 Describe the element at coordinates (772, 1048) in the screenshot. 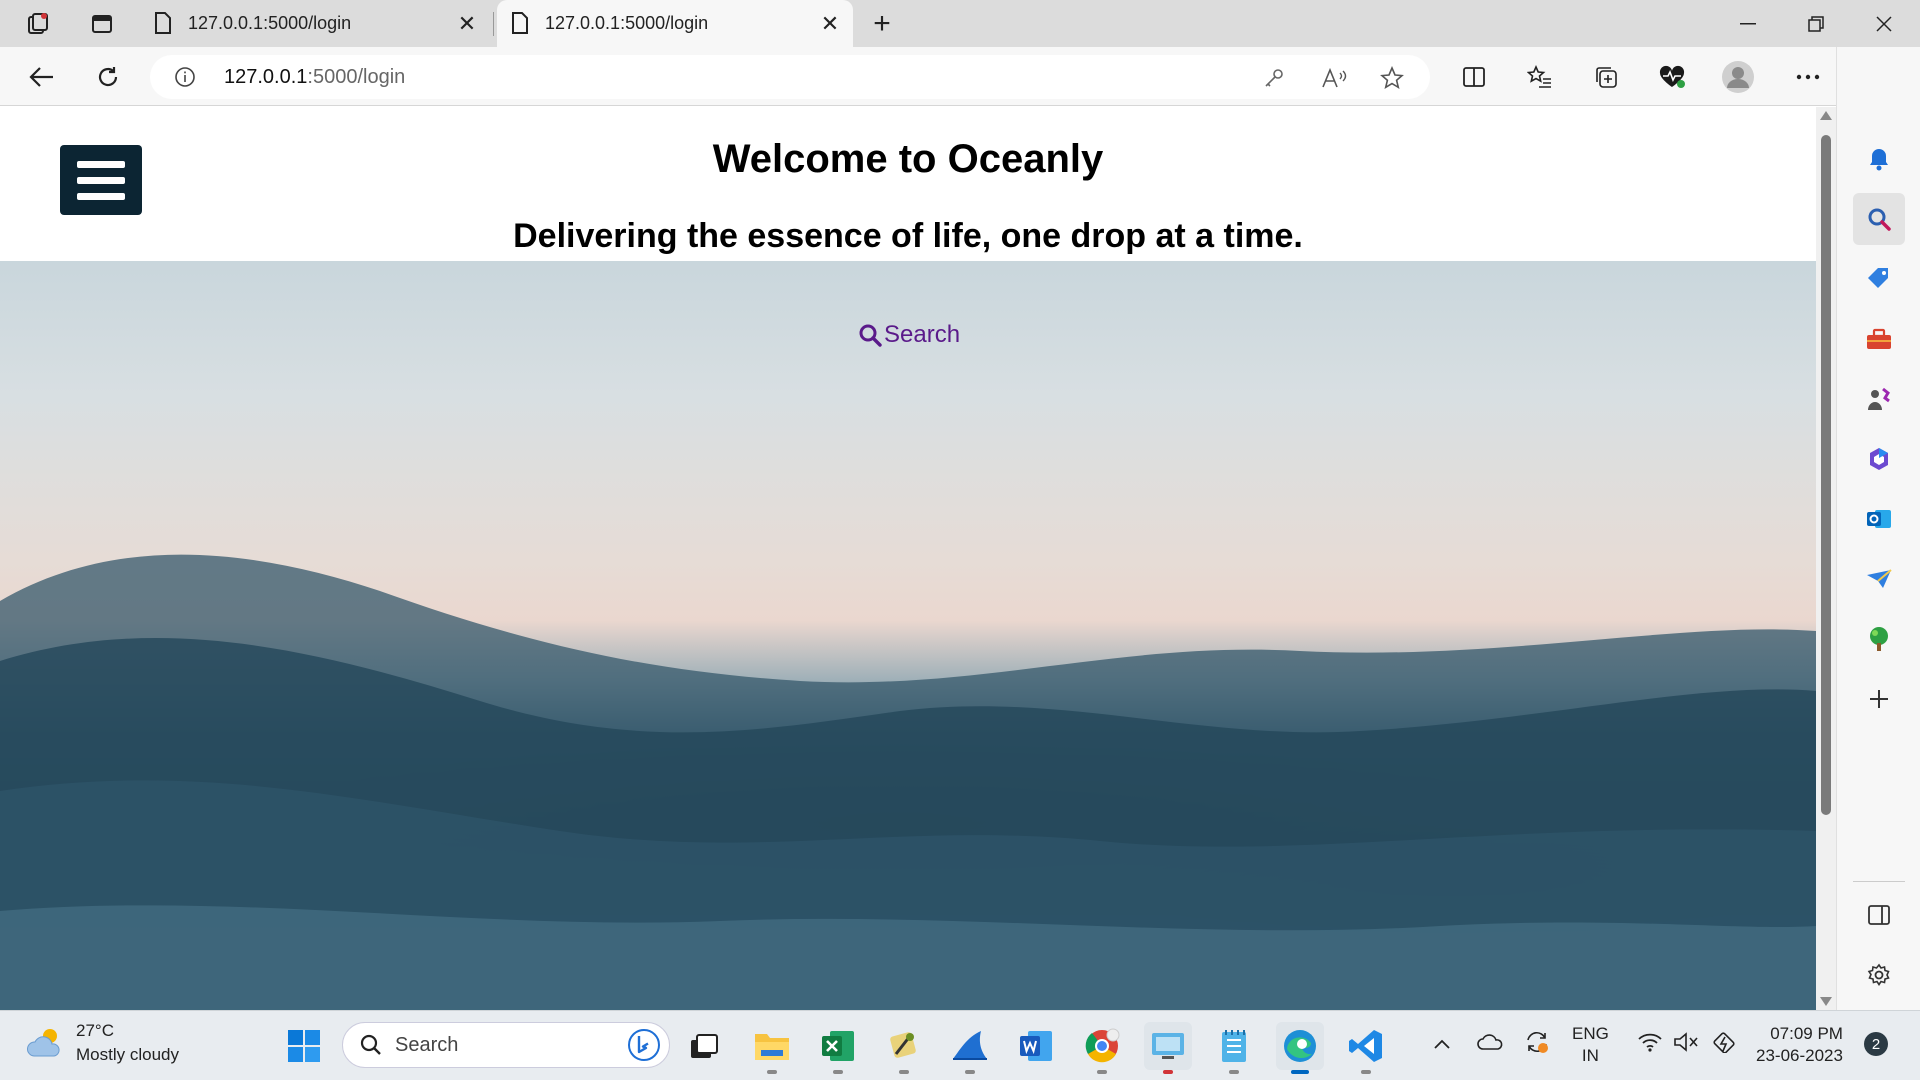

I see `file-explorer-icon` at that location.